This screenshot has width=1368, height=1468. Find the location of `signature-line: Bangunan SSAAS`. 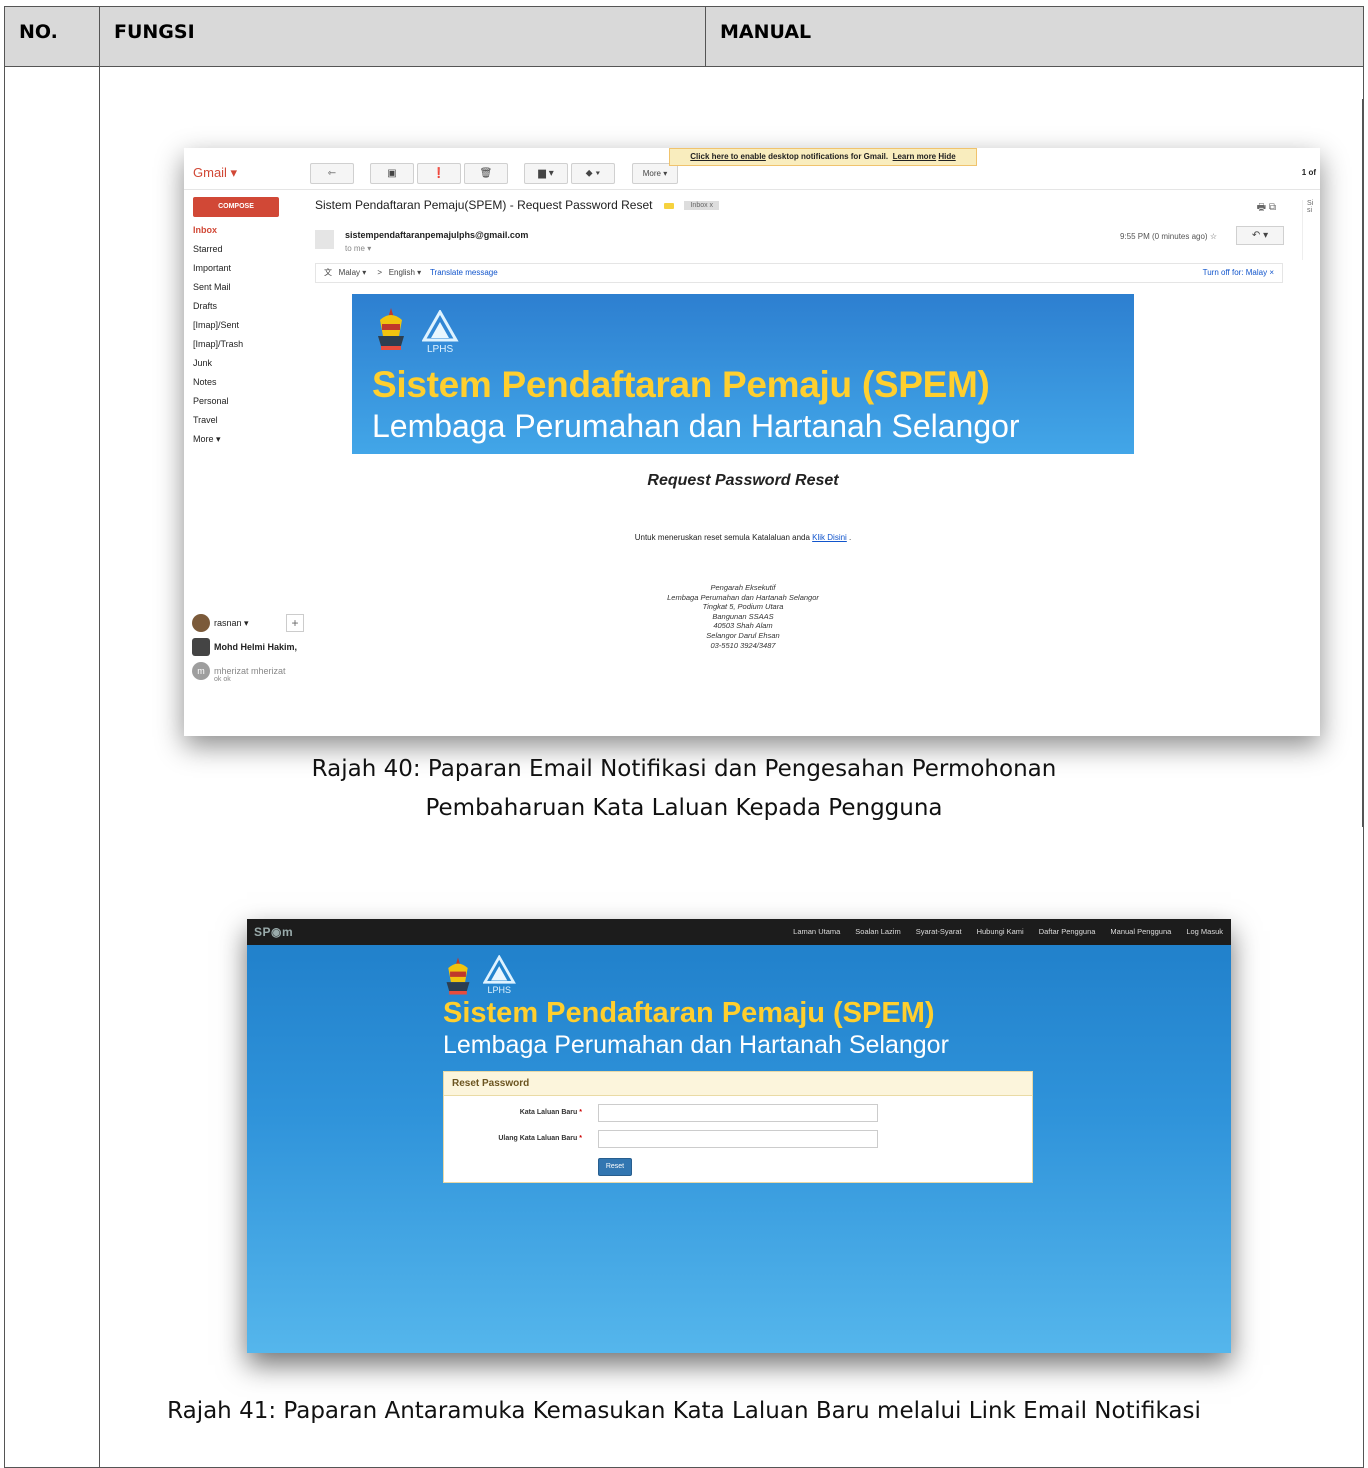

signature-line: Bangunan SSAAS is located at coordinates (743, 616).